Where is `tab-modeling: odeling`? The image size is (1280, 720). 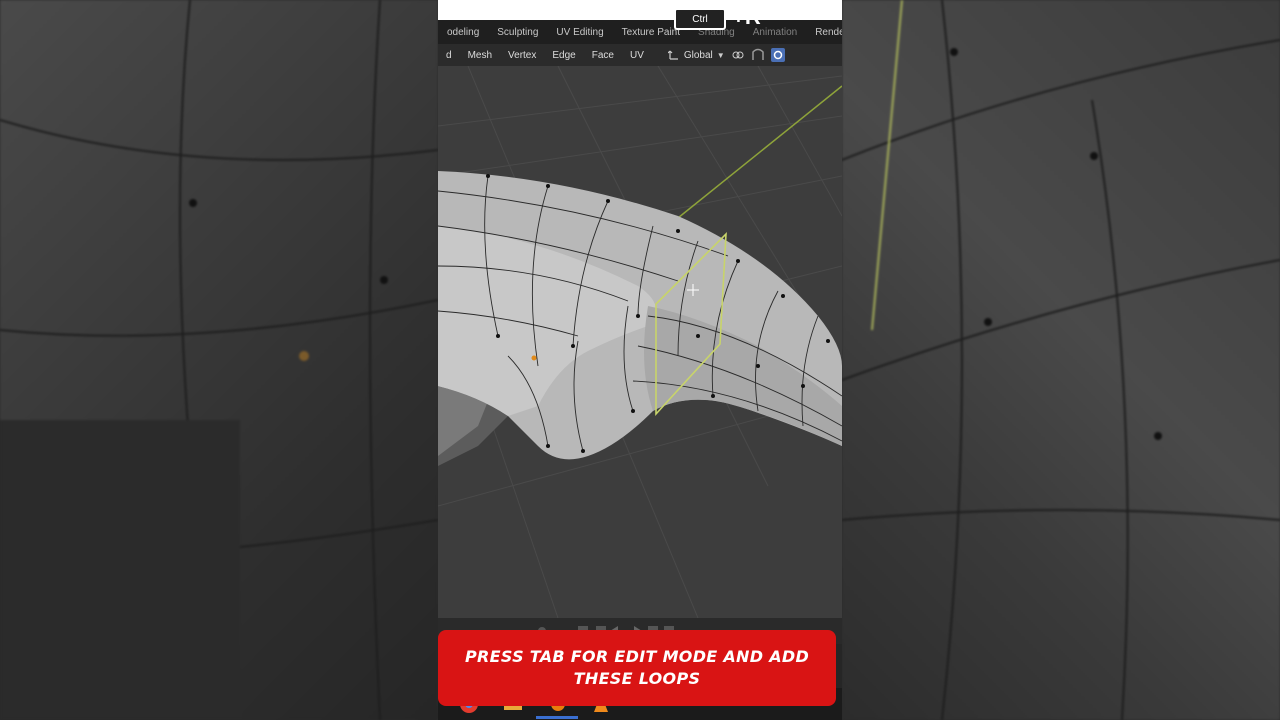 tab-modeling: odeling is located at coordinates (463, 32).